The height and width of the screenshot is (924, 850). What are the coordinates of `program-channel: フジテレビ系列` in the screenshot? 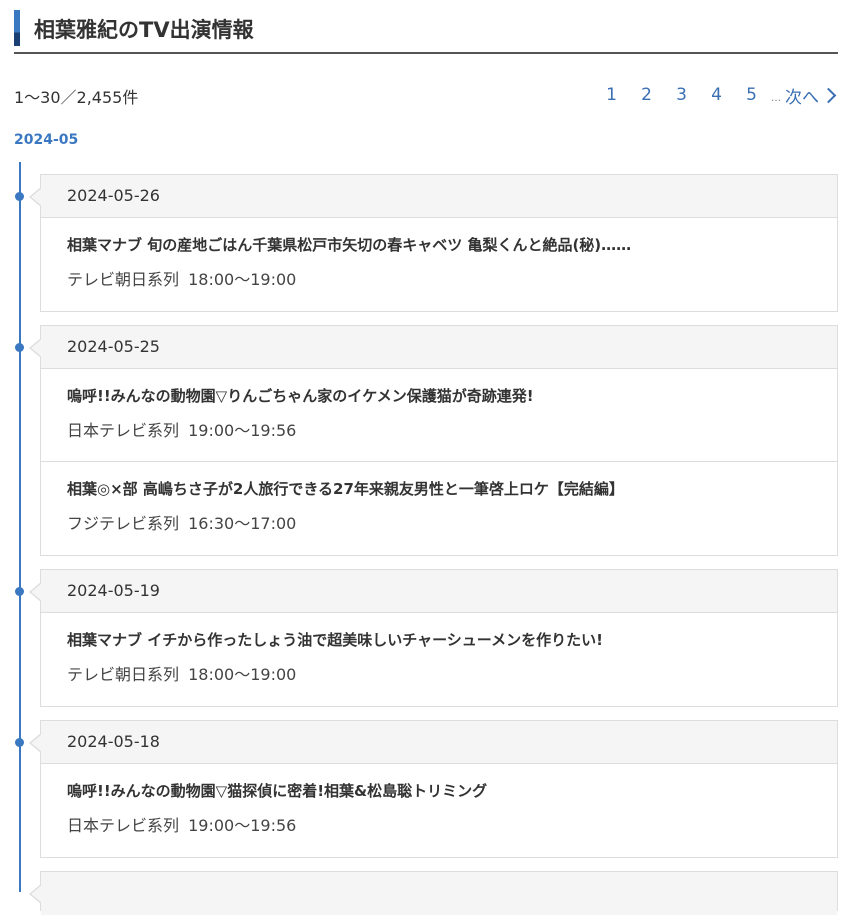 It's located at (123, 523).